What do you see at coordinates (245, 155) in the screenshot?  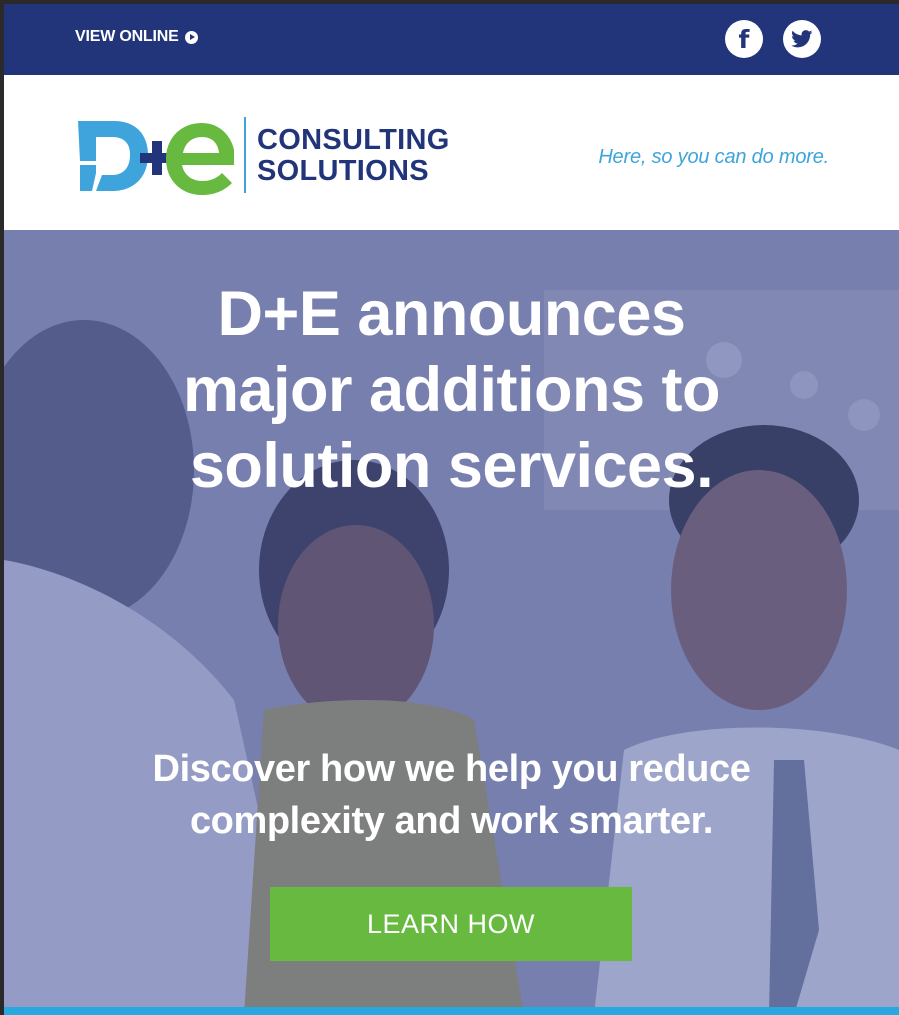 I see `logo-divider` at bounding box center [245, 155].